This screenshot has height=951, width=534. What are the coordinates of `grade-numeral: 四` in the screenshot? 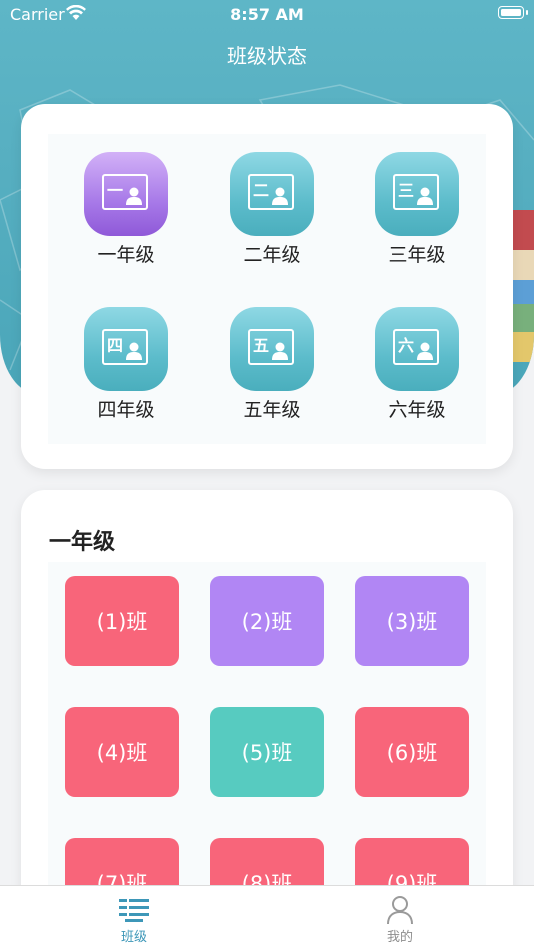 It's located at (115, 345).